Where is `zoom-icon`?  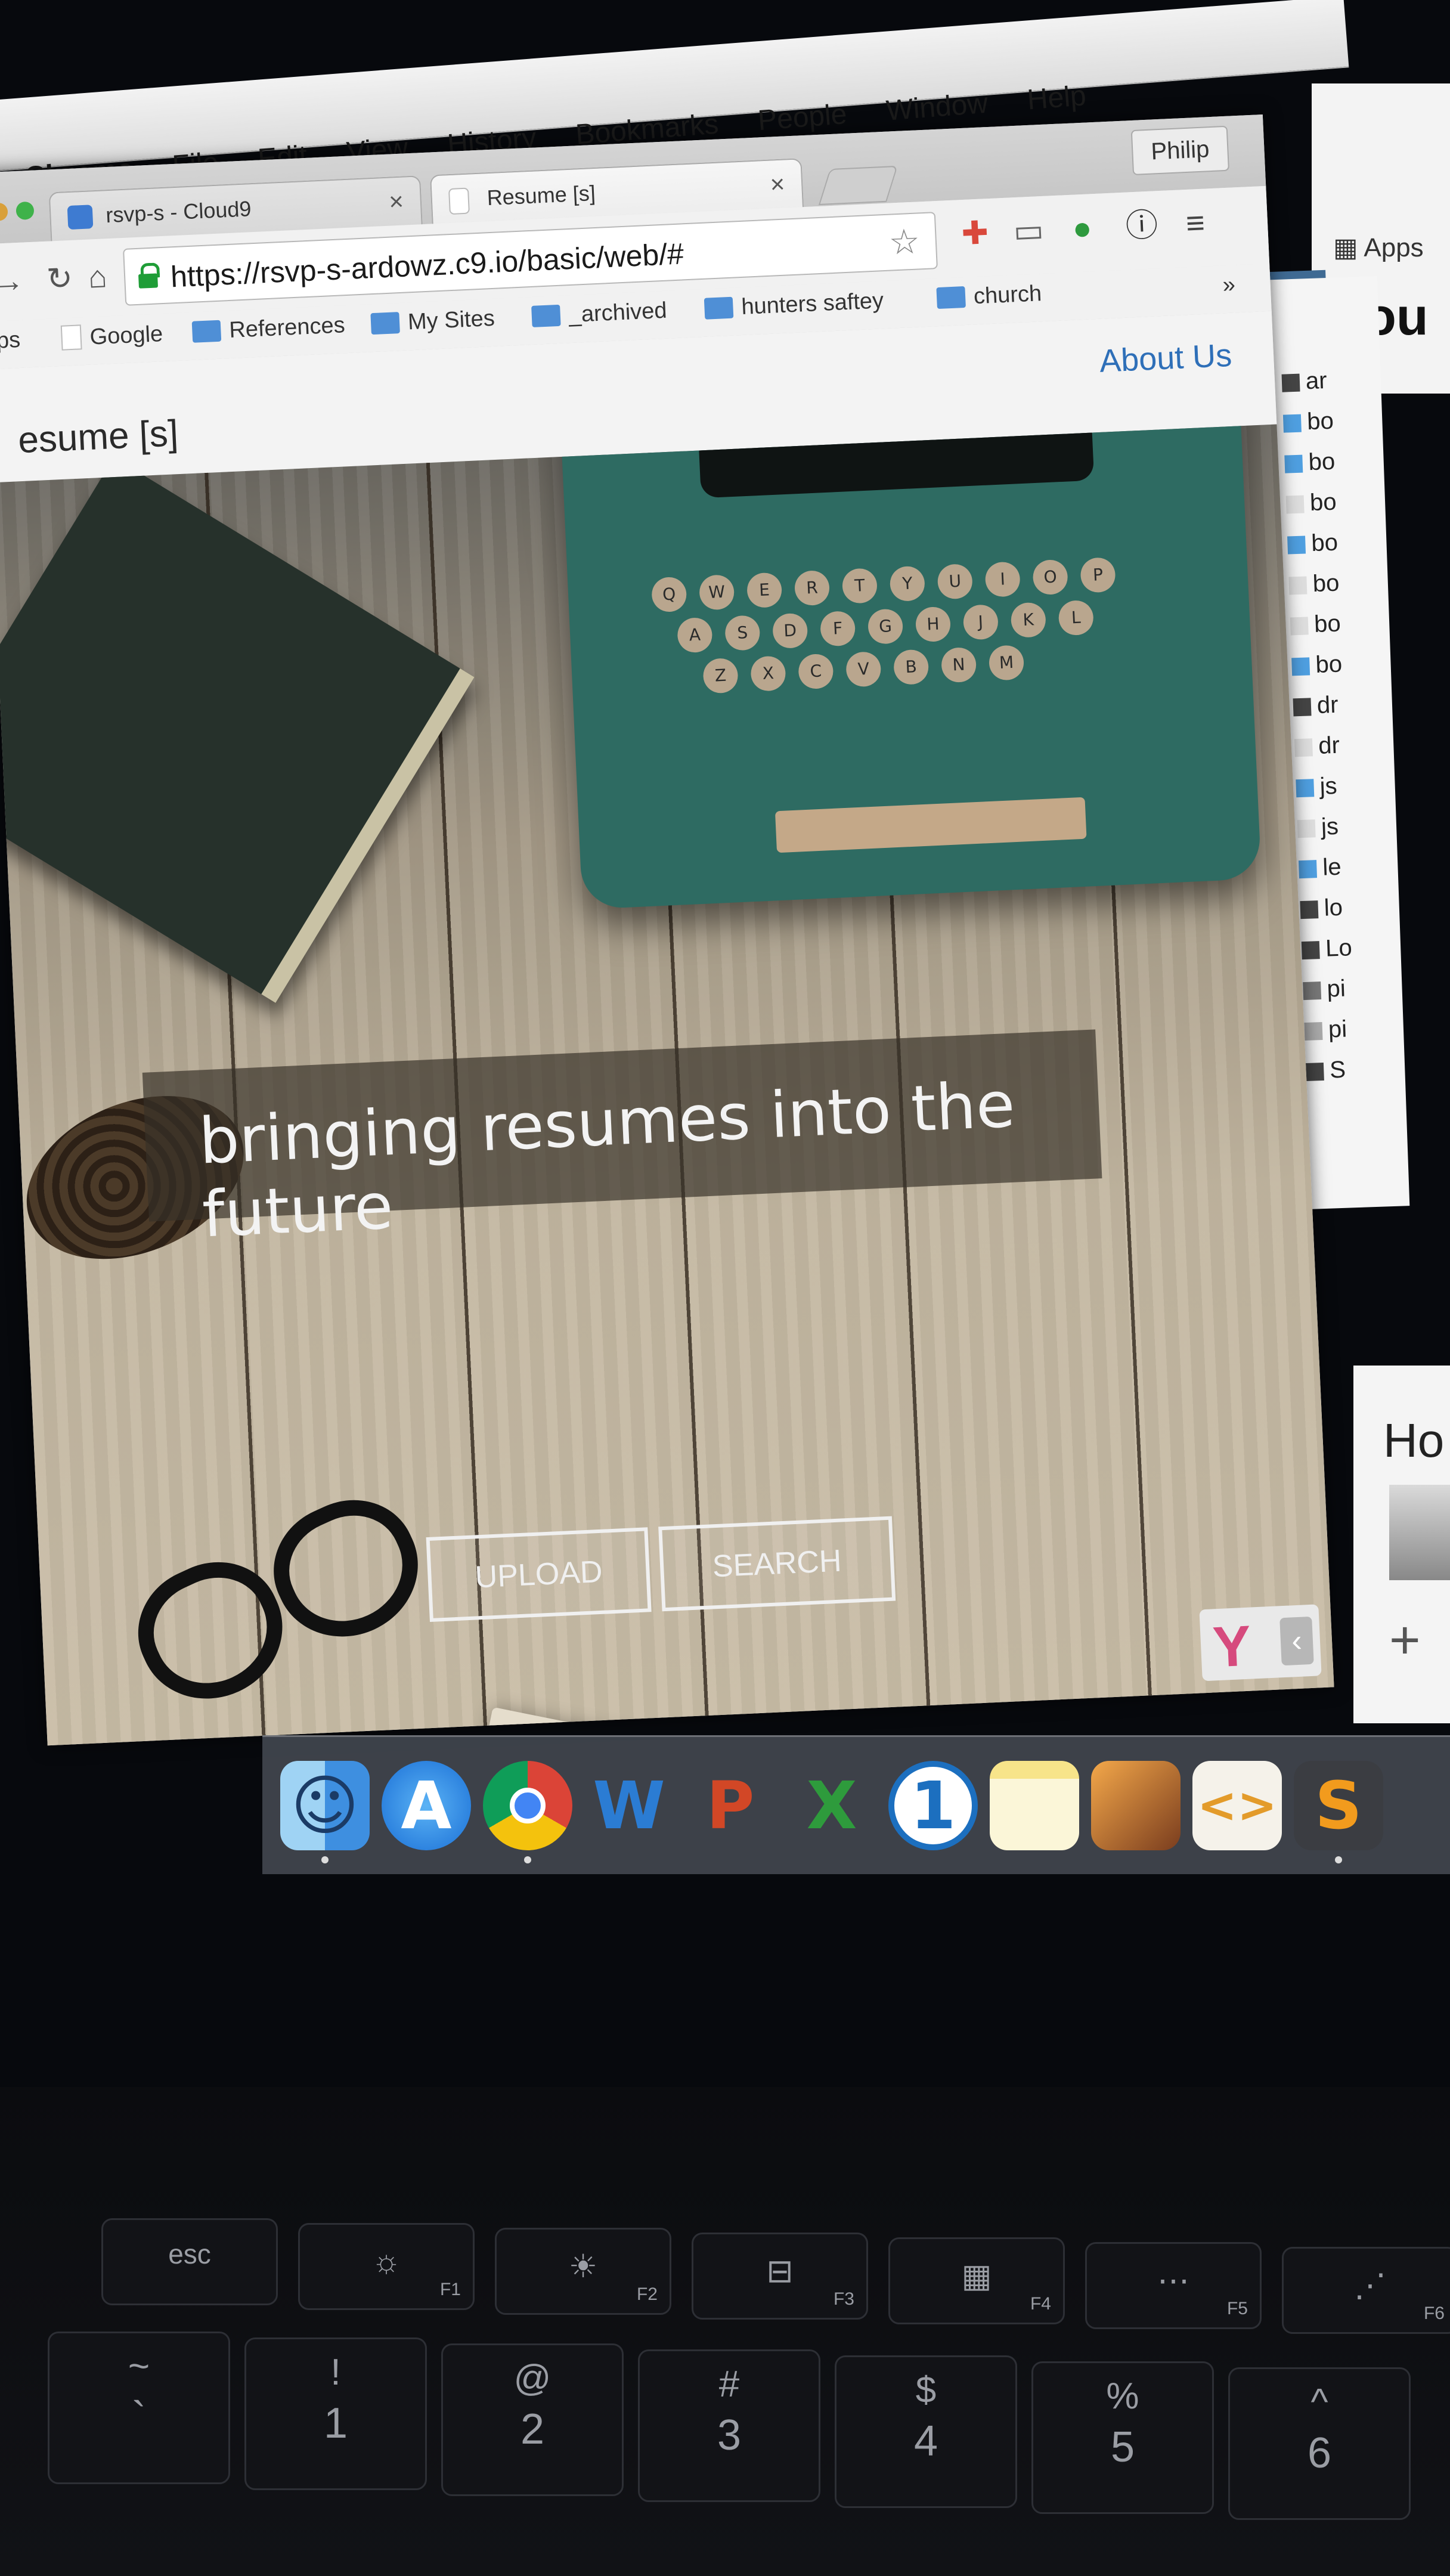 zoom-icon is located at coordinates (25, 211).